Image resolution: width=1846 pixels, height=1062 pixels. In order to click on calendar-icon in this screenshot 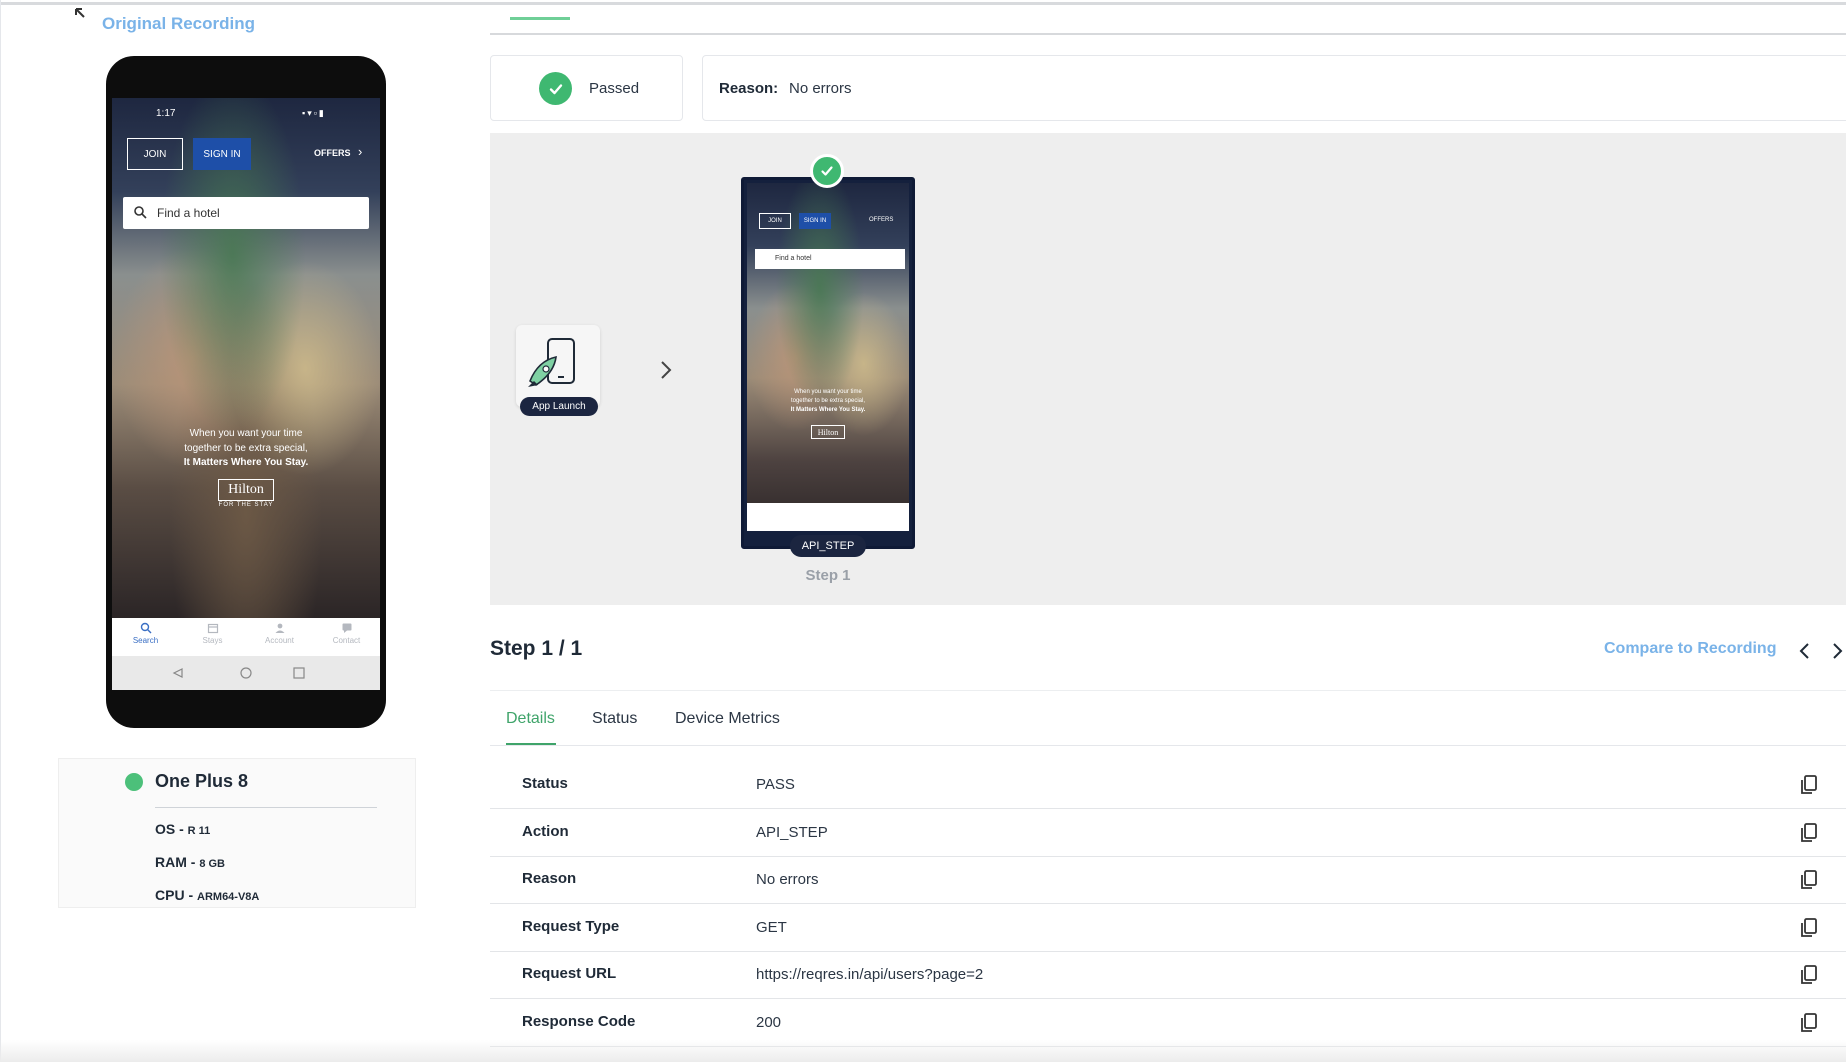, I will do `click(212, 628)`.